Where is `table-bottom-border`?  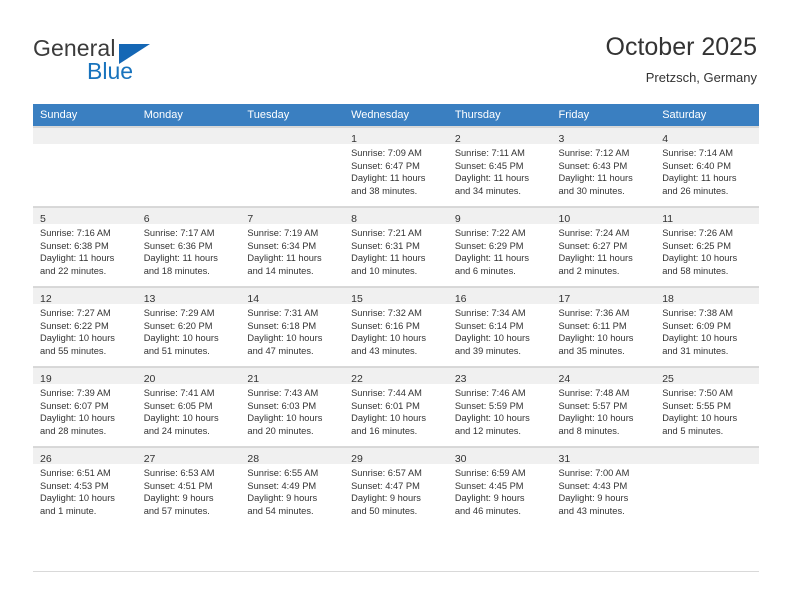 table-bottom-border is located at coordinates (396, 571).